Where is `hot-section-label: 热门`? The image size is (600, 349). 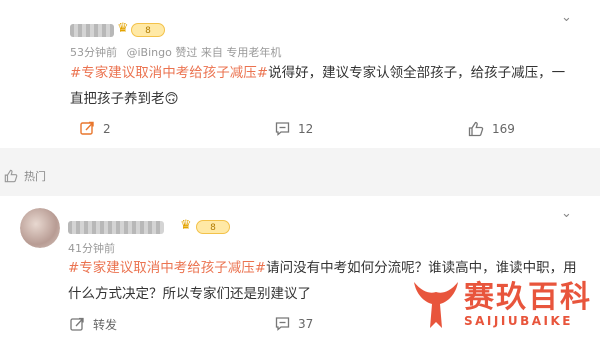 hot-section-label: 热门 is located at coordinates (25, 176).